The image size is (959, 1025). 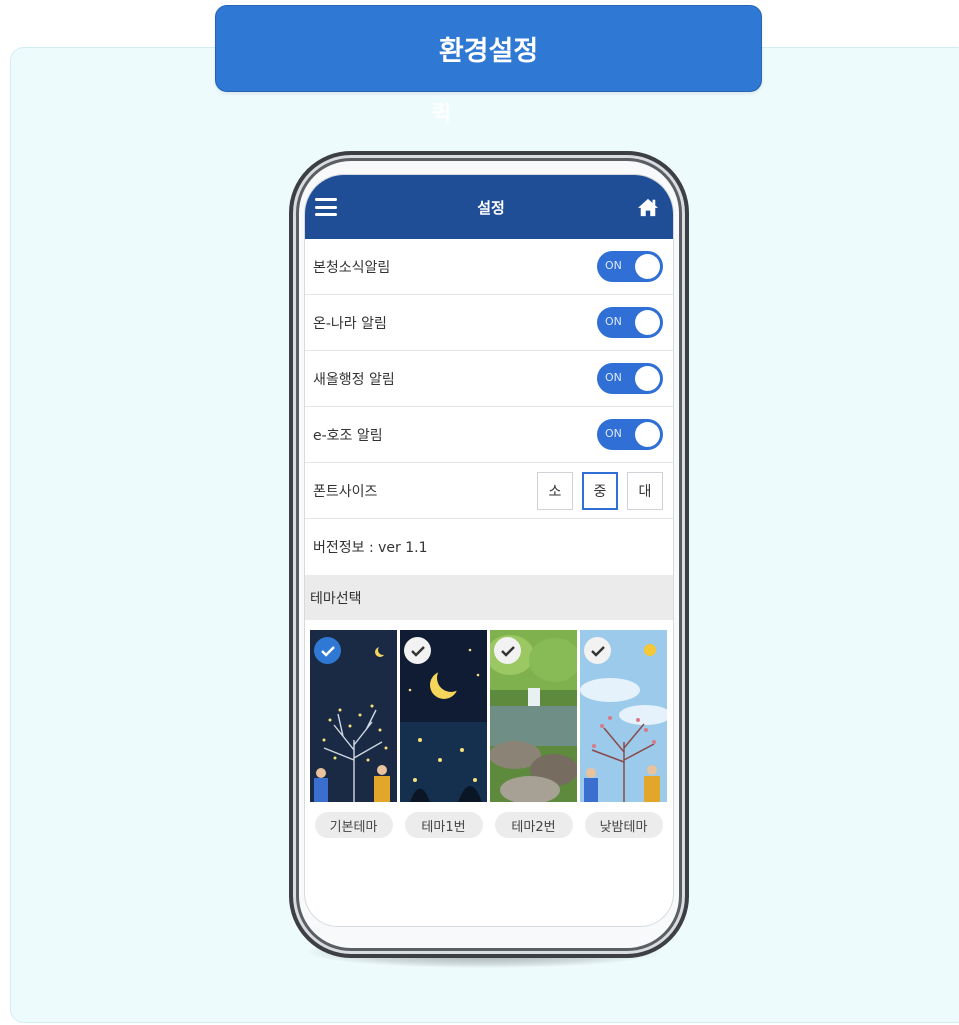 I want to click on setting-row-saeol: 새올행정 알림 ON, so click(x=489, y=379).